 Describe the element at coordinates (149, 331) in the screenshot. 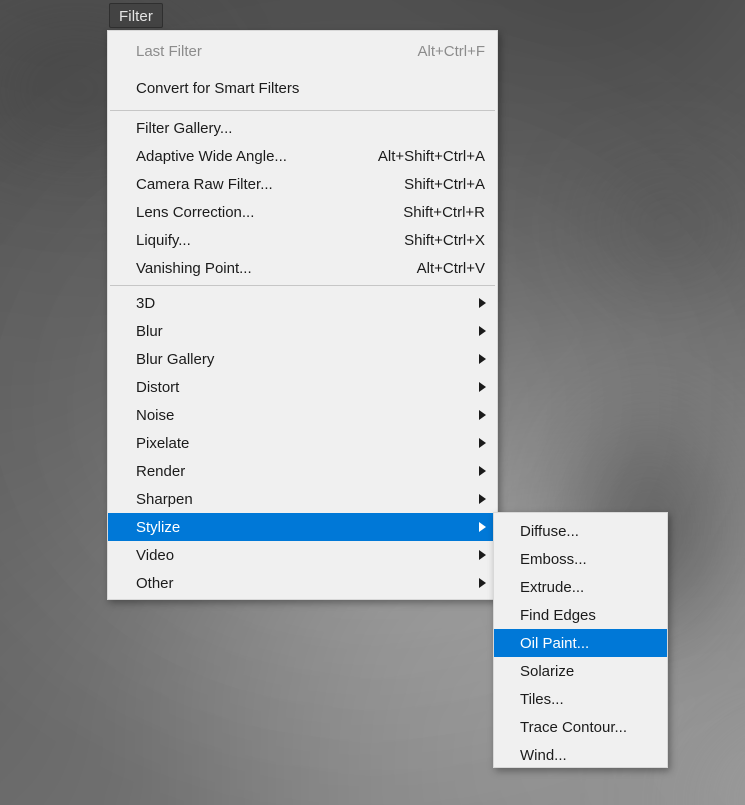

I see `menu-item-label: Blur` at that location.